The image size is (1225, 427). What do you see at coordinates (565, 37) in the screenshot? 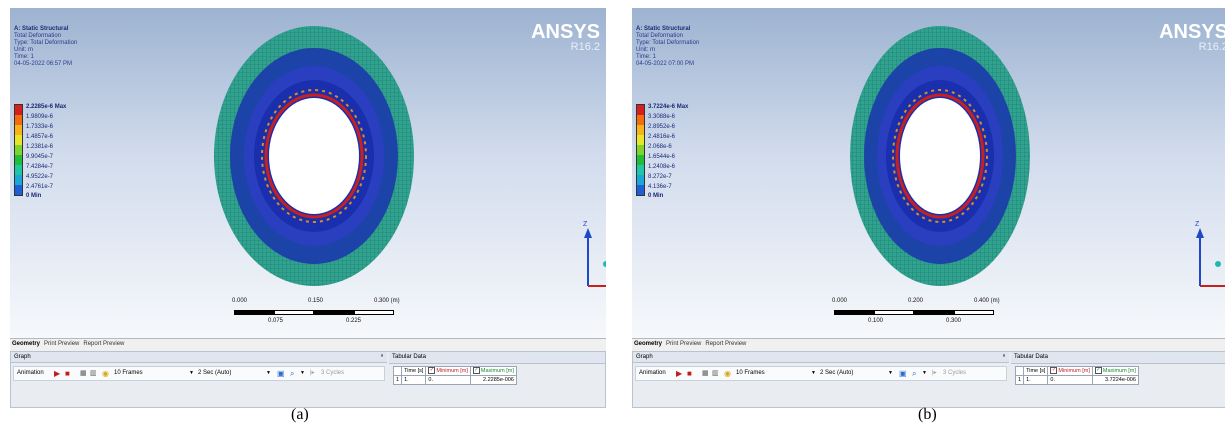
I see `ansys-logo: ANSYS R16.2` at bounding box center [565, 37].